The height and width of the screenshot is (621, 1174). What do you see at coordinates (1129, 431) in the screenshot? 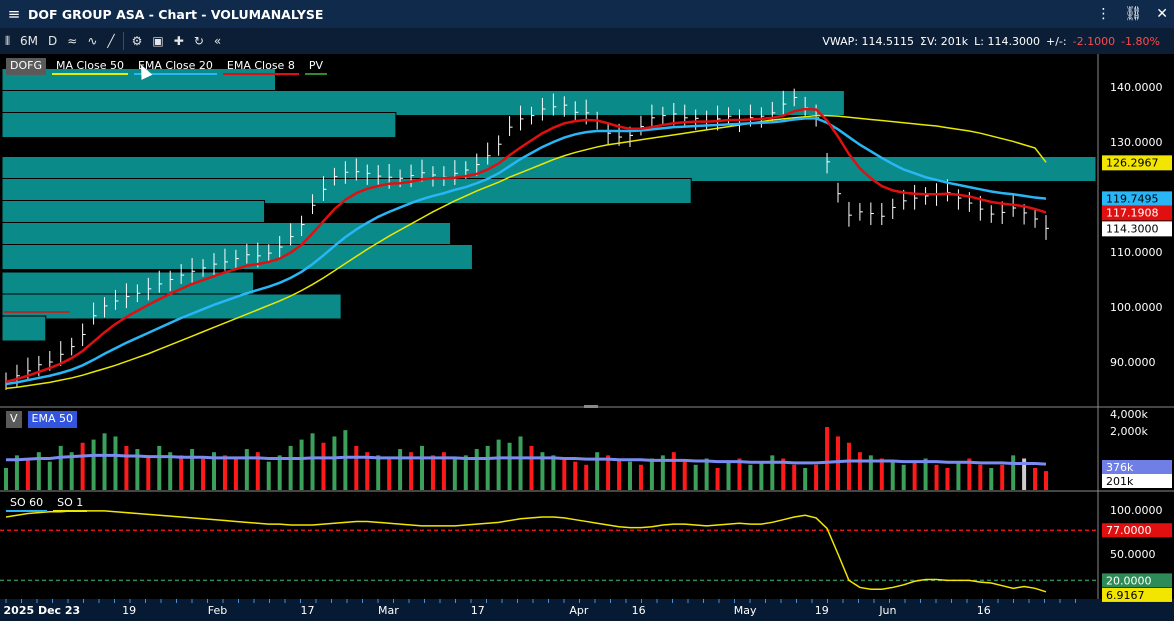
I see `volume-axis-label-1: 2,000k` at bounding box center [1129, 431].